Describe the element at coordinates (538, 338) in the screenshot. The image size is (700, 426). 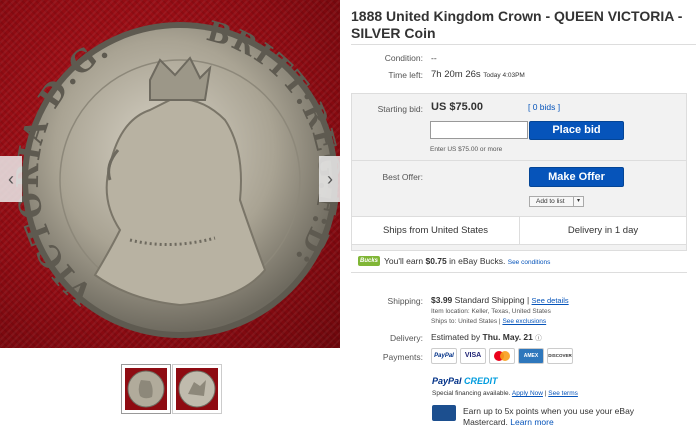
I see `info-icon: ⓘ` at that location.